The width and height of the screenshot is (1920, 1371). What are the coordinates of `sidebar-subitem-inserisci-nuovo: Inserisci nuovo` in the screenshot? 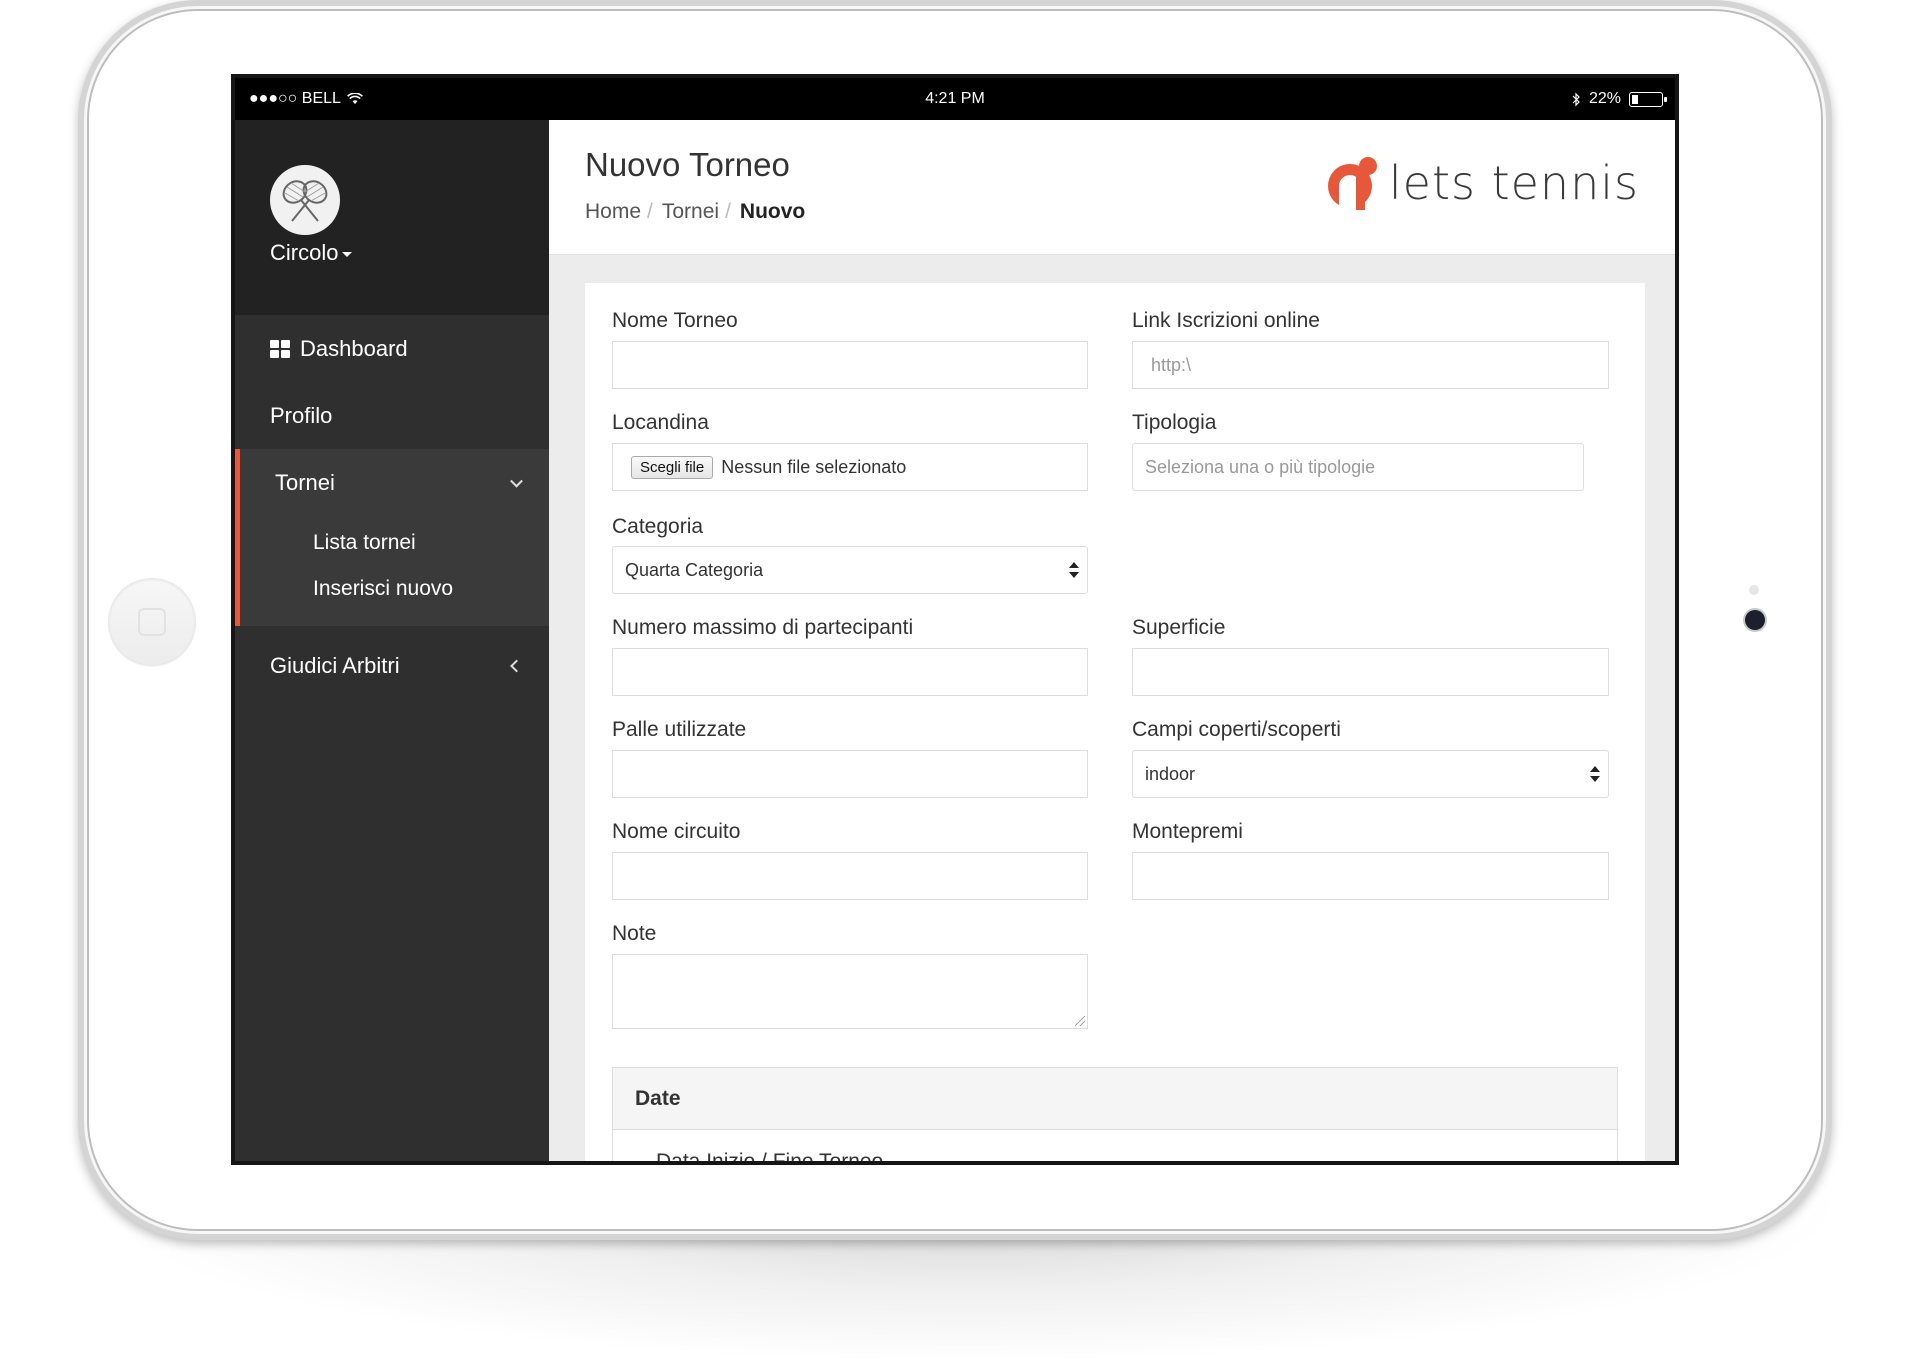 It's located at (394, 589).